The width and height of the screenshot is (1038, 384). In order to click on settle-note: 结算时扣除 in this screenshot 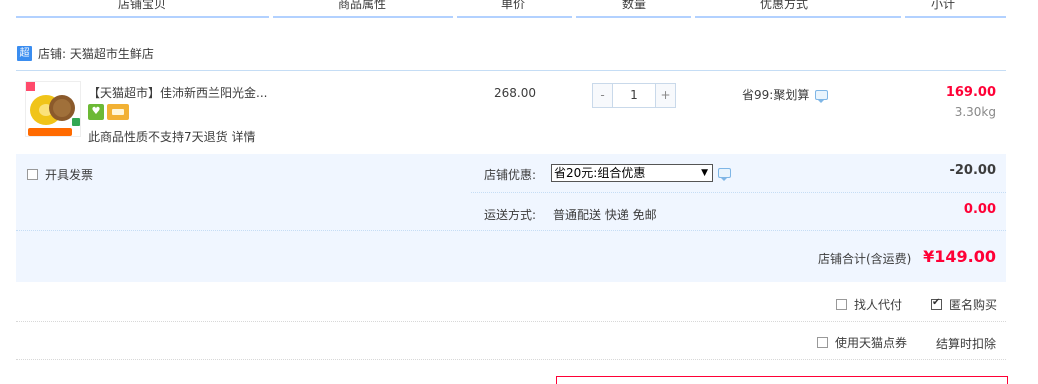, I will do `click(966, 344)`.